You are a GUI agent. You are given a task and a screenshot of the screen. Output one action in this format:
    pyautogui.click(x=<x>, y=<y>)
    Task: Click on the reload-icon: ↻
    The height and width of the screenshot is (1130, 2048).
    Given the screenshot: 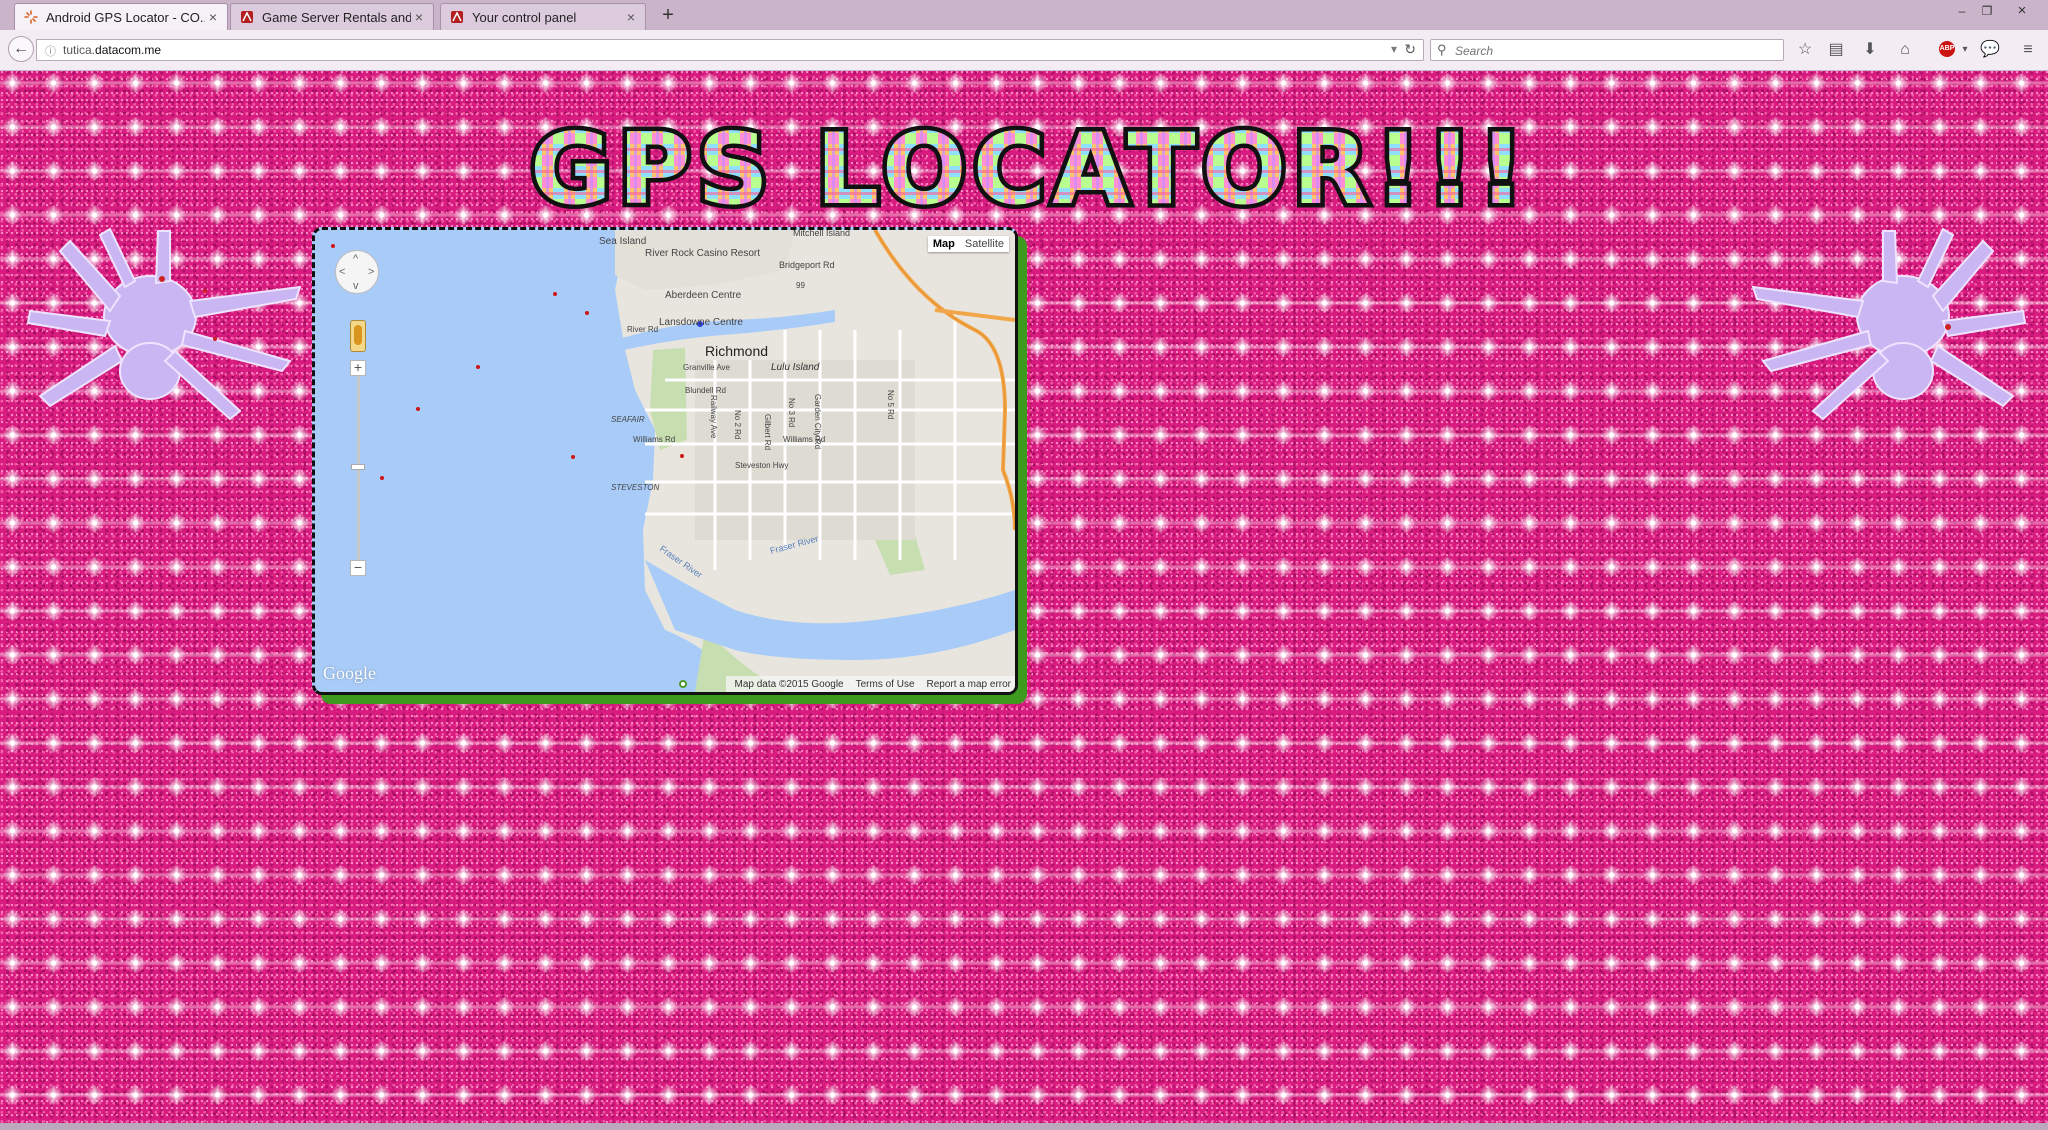 What is the action you would take?
    pyautogui.click(x=1410, y=49)
    